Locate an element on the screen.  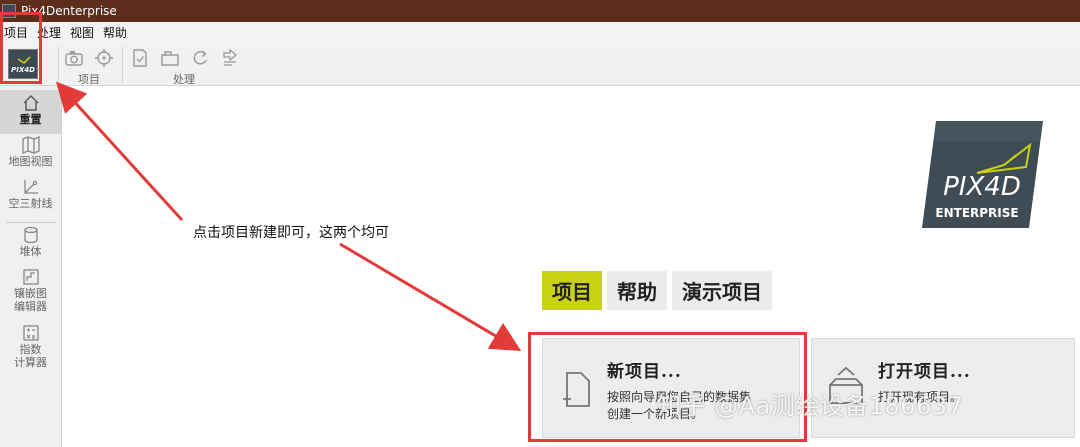
tab-demo-project: 演示项目 is located at coordinates (722, 290).